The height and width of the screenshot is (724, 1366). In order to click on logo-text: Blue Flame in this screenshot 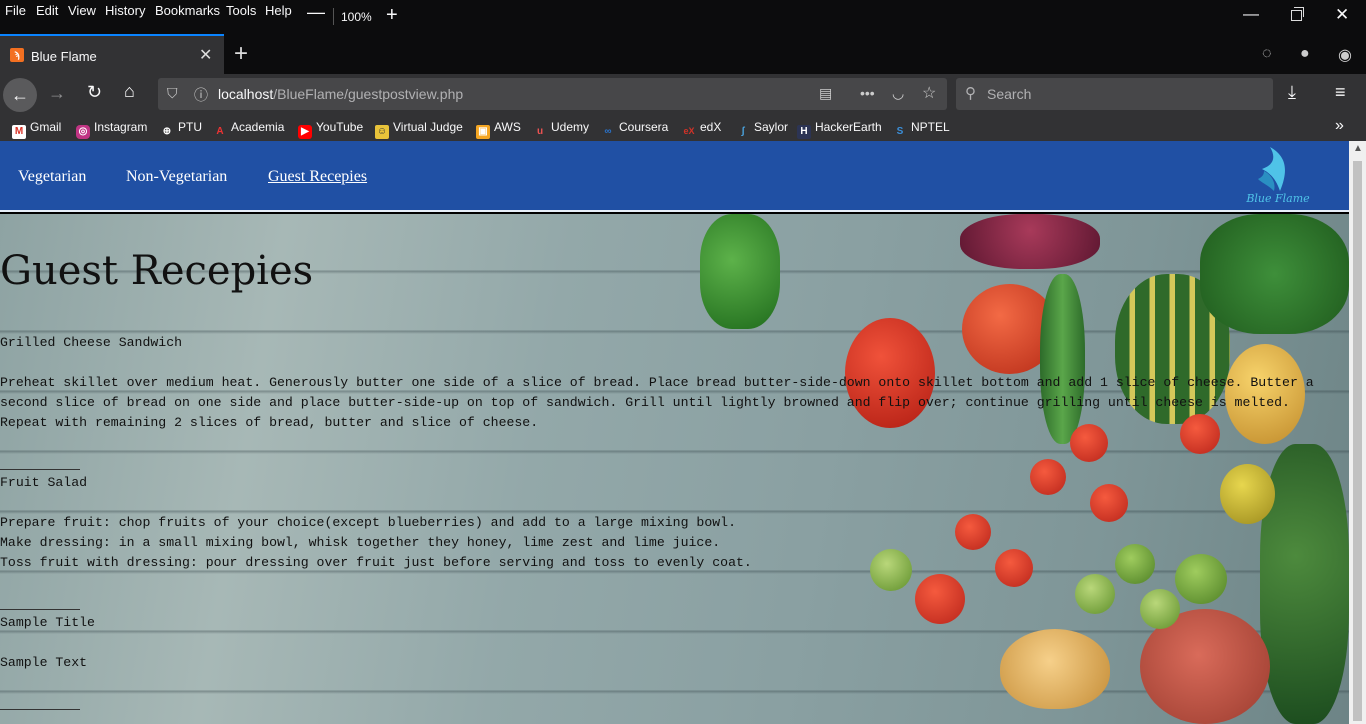, I will do `click(1278, 198)`.